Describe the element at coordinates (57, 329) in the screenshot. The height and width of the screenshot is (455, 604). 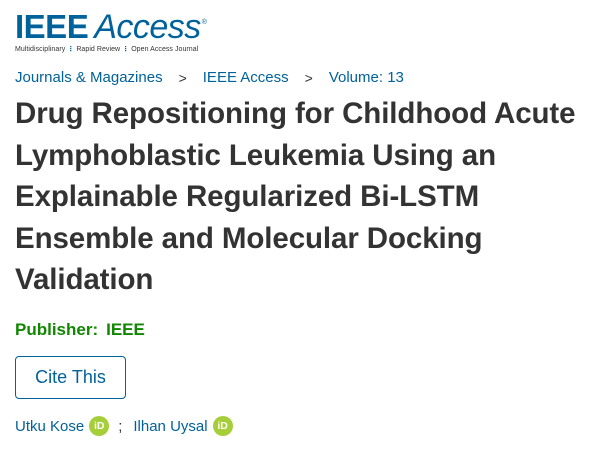
I see `publisher-label: Publisher:` at that location.